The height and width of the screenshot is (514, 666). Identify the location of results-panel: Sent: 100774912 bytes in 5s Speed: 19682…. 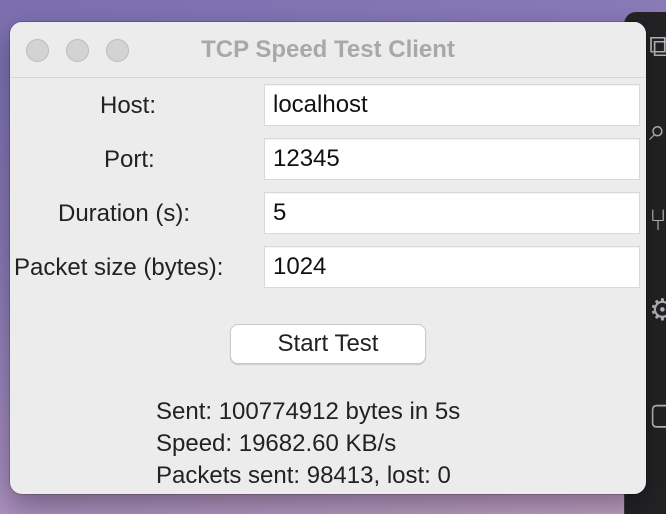
(308, 444).